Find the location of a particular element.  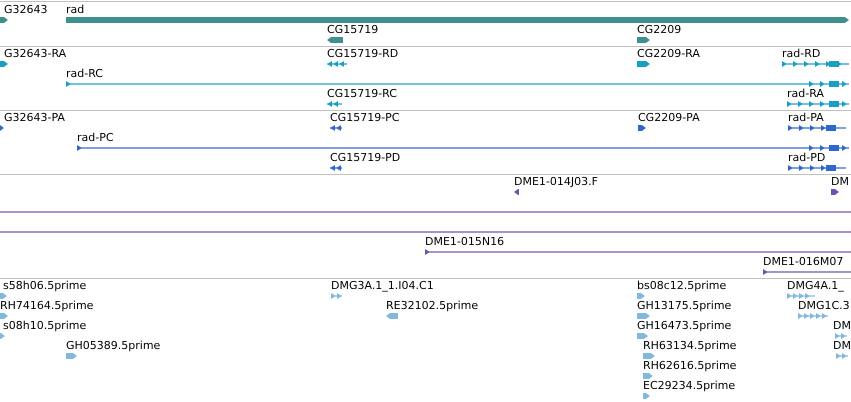

feature-label: GH16473.5prime is located at coordinates (684, 326).